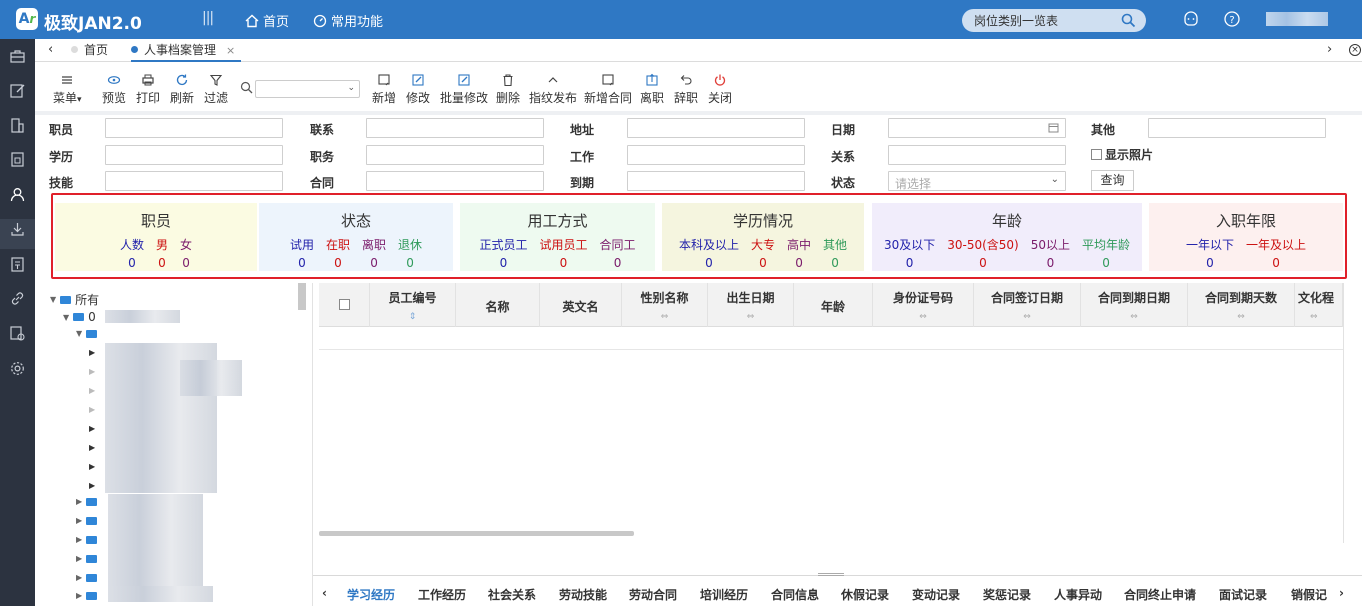  What do you see at coordinates (977, 155) in the screenshot?
I see `relation-field` at bounding box center [977, 155].